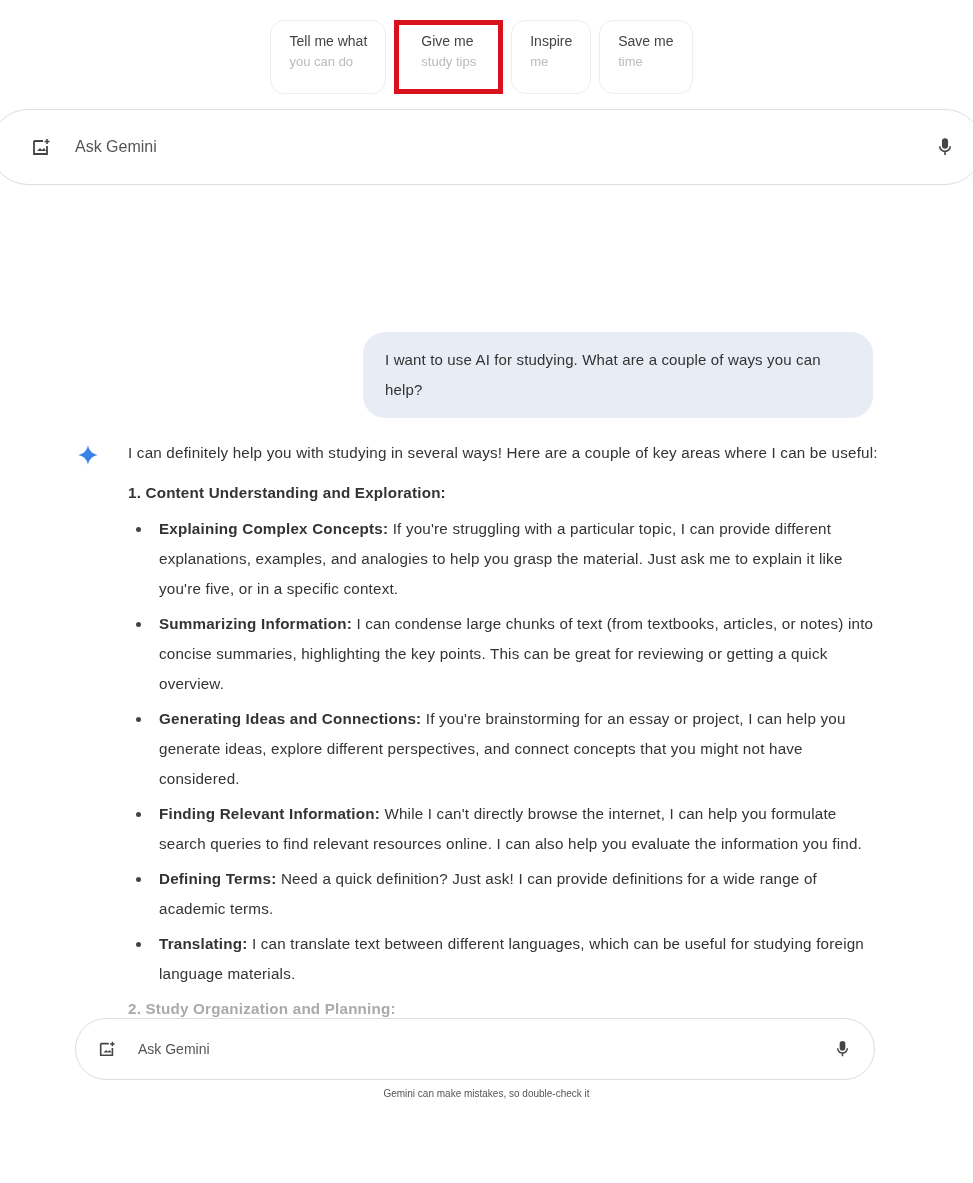 The width and height of the screenshot is (973, 1183). Describe the element at coordinates (486, 1093) in the screenshot. I see `disclaimer-text: Gemini can make mistakes, so double-check it` at that location.